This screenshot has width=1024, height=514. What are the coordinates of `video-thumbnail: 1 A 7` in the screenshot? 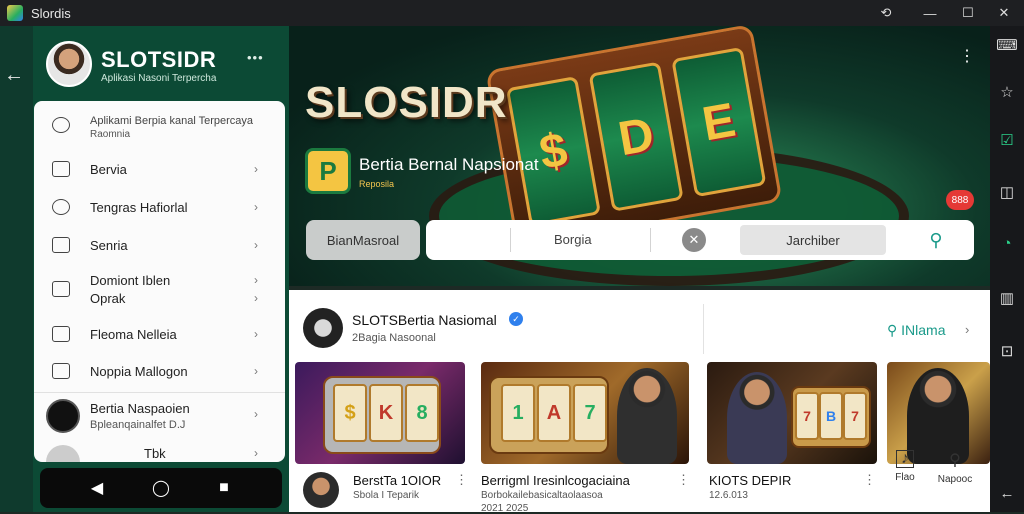 It's located at (585, 413).